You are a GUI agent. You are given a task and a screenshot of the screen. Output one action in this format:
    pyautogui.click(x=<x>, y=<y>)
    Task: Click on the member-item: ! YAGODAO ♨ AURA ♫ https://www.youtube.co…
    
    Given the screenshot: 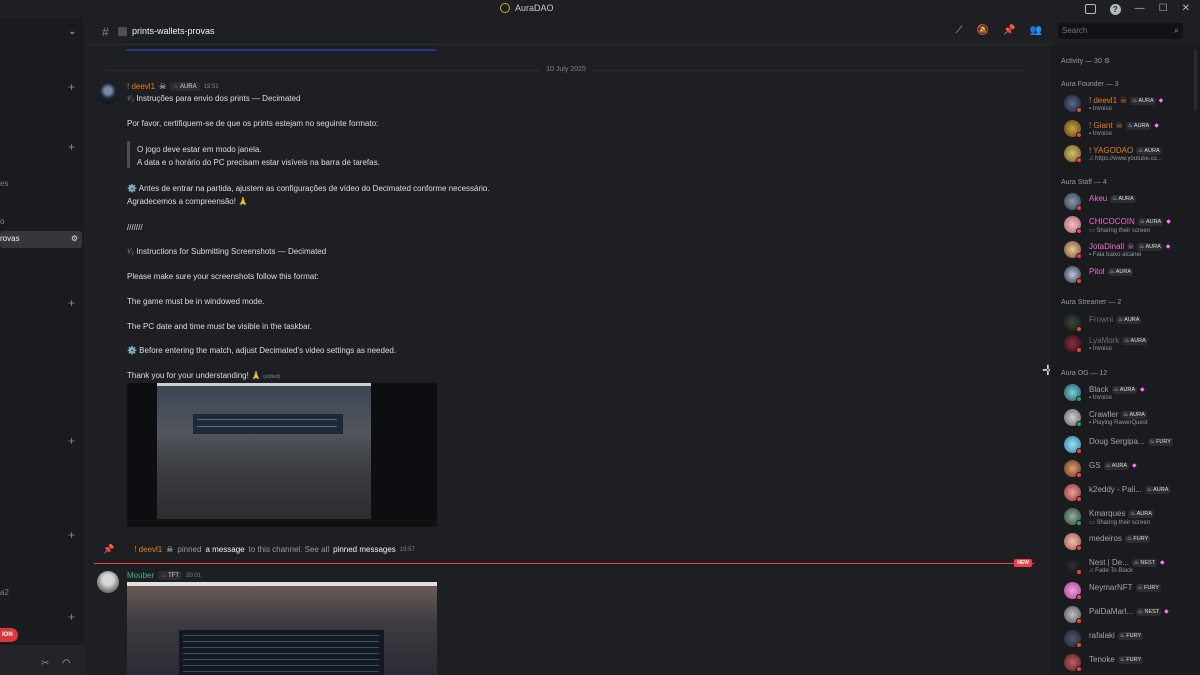 What is the action you would take?
    pyautogui.click(x=1129, y=154)
    